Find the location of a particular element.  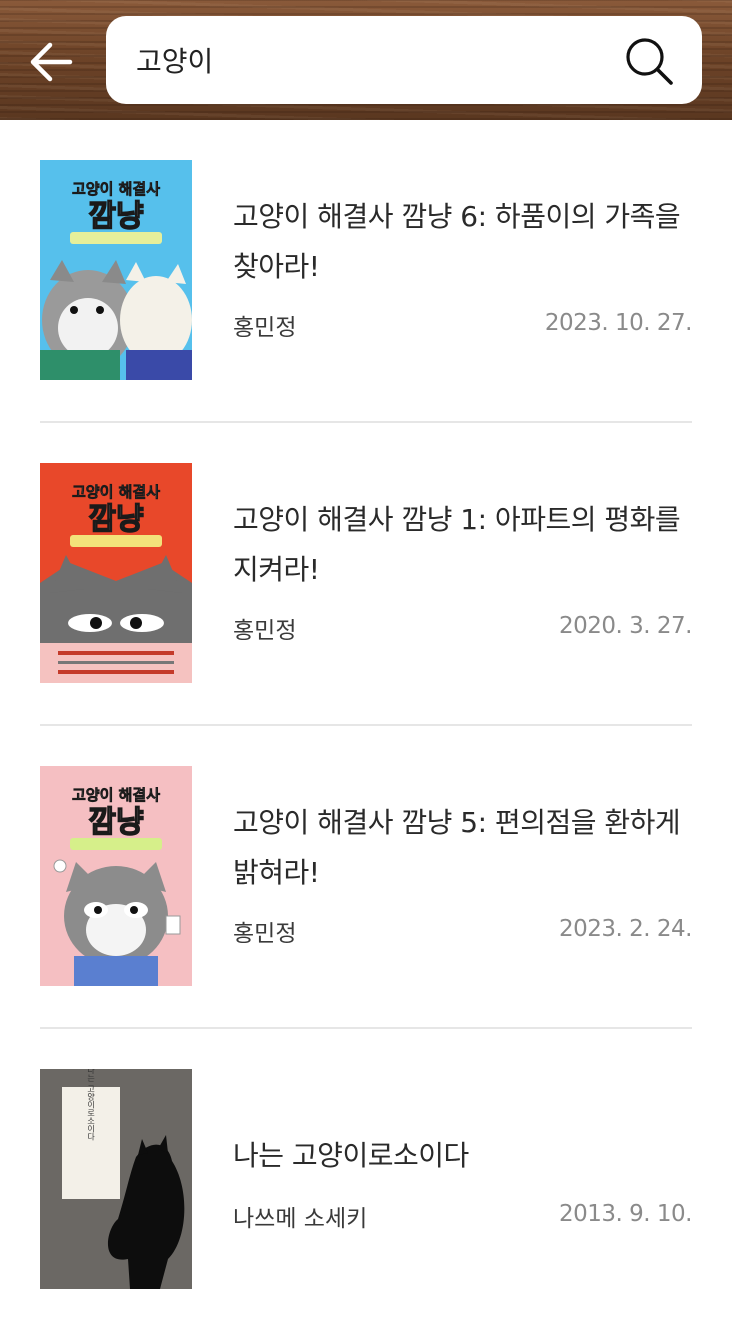

book-author: 나쓰메 소세키 is located at coordinates (300, 1219).